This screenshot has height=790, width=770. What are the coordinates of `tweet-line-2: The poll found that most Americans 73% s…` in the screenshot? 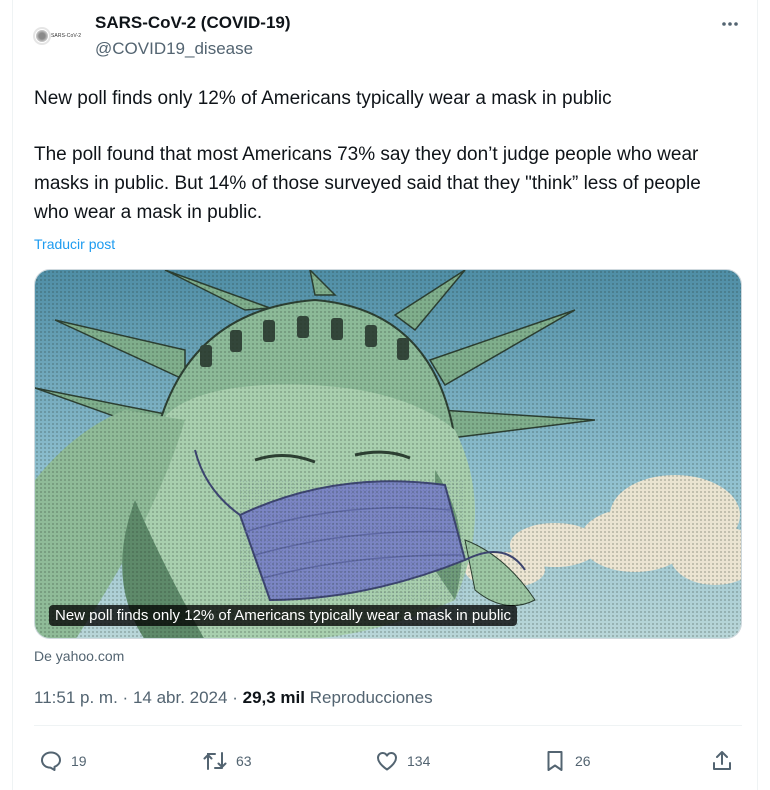 It's located at (367, 183).